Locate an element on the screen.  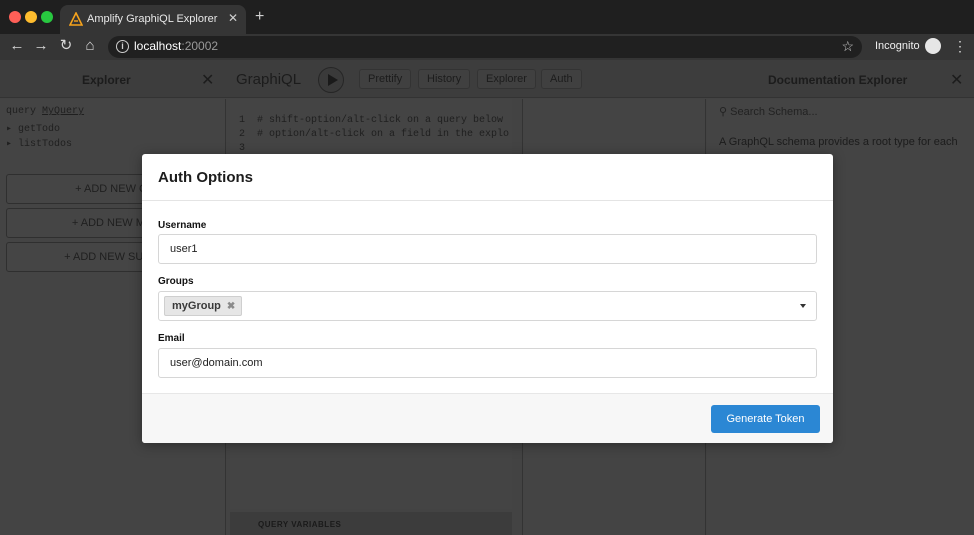
docs-title: Documentation Explorer is located at coordinates (838, 80).